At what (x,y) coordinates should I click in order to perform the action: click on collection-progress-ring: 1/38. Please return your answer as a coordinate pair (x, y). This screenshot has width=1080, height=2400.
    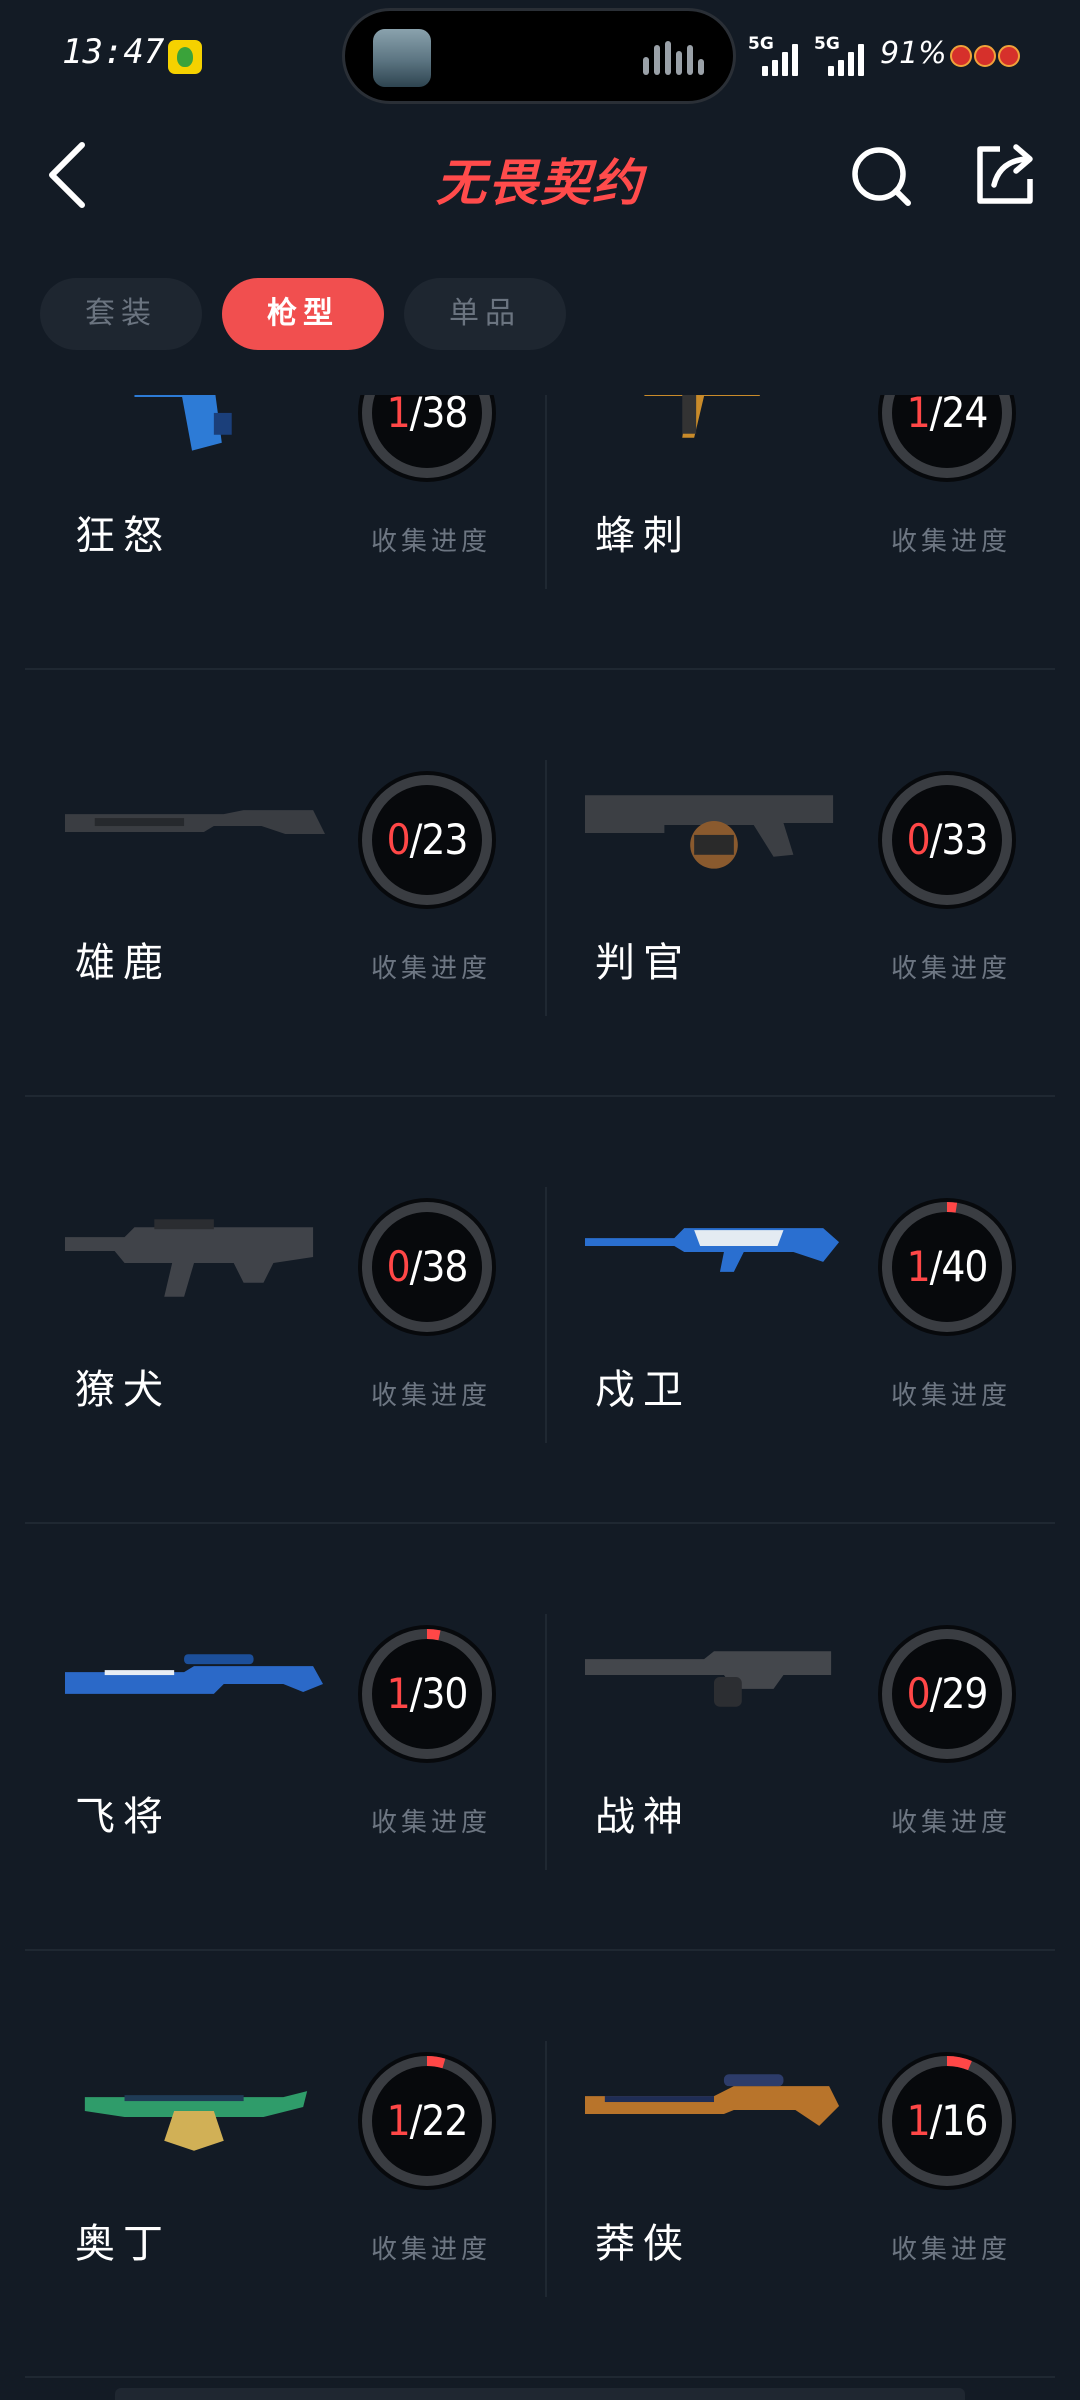
    Looking at the image, I should click on (427, 439).